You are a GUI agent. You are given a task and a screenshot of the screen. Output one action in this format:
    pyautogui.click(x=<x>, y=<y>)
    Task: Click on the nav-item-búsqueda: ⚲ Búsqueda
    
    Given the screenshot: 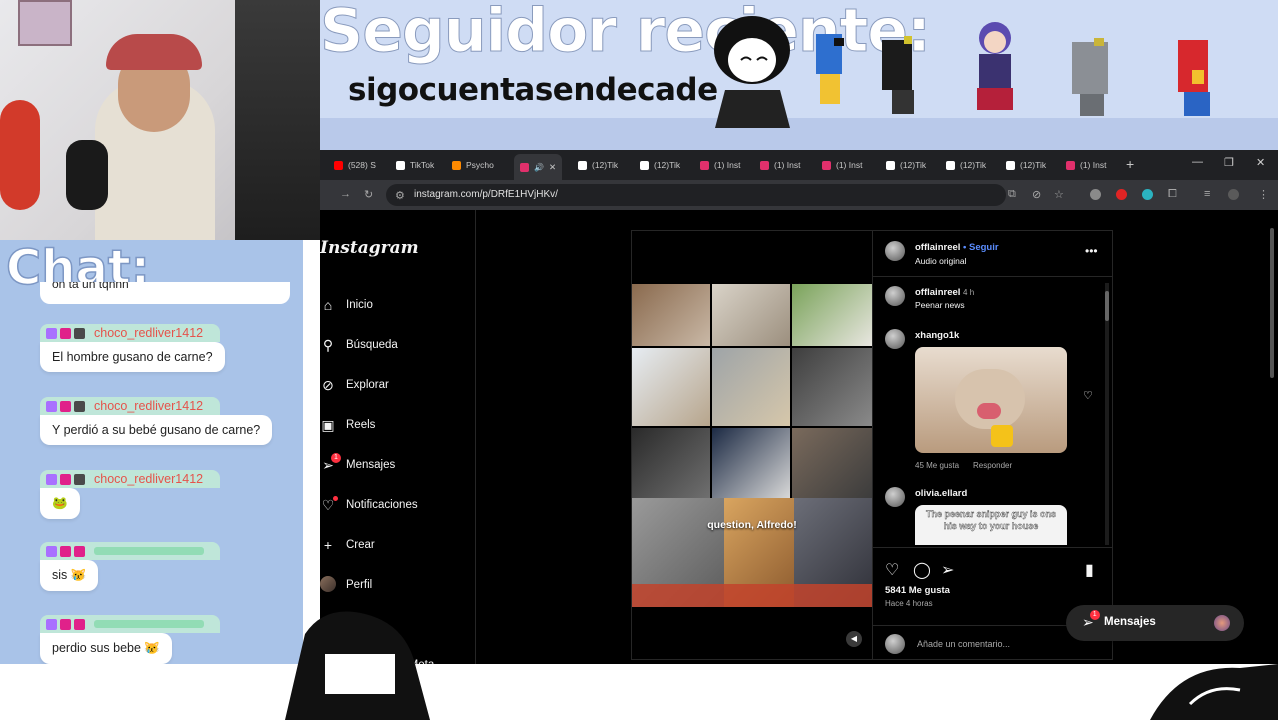 What is the action you would take?
    pyautogui.click(x=359, y=345)
    